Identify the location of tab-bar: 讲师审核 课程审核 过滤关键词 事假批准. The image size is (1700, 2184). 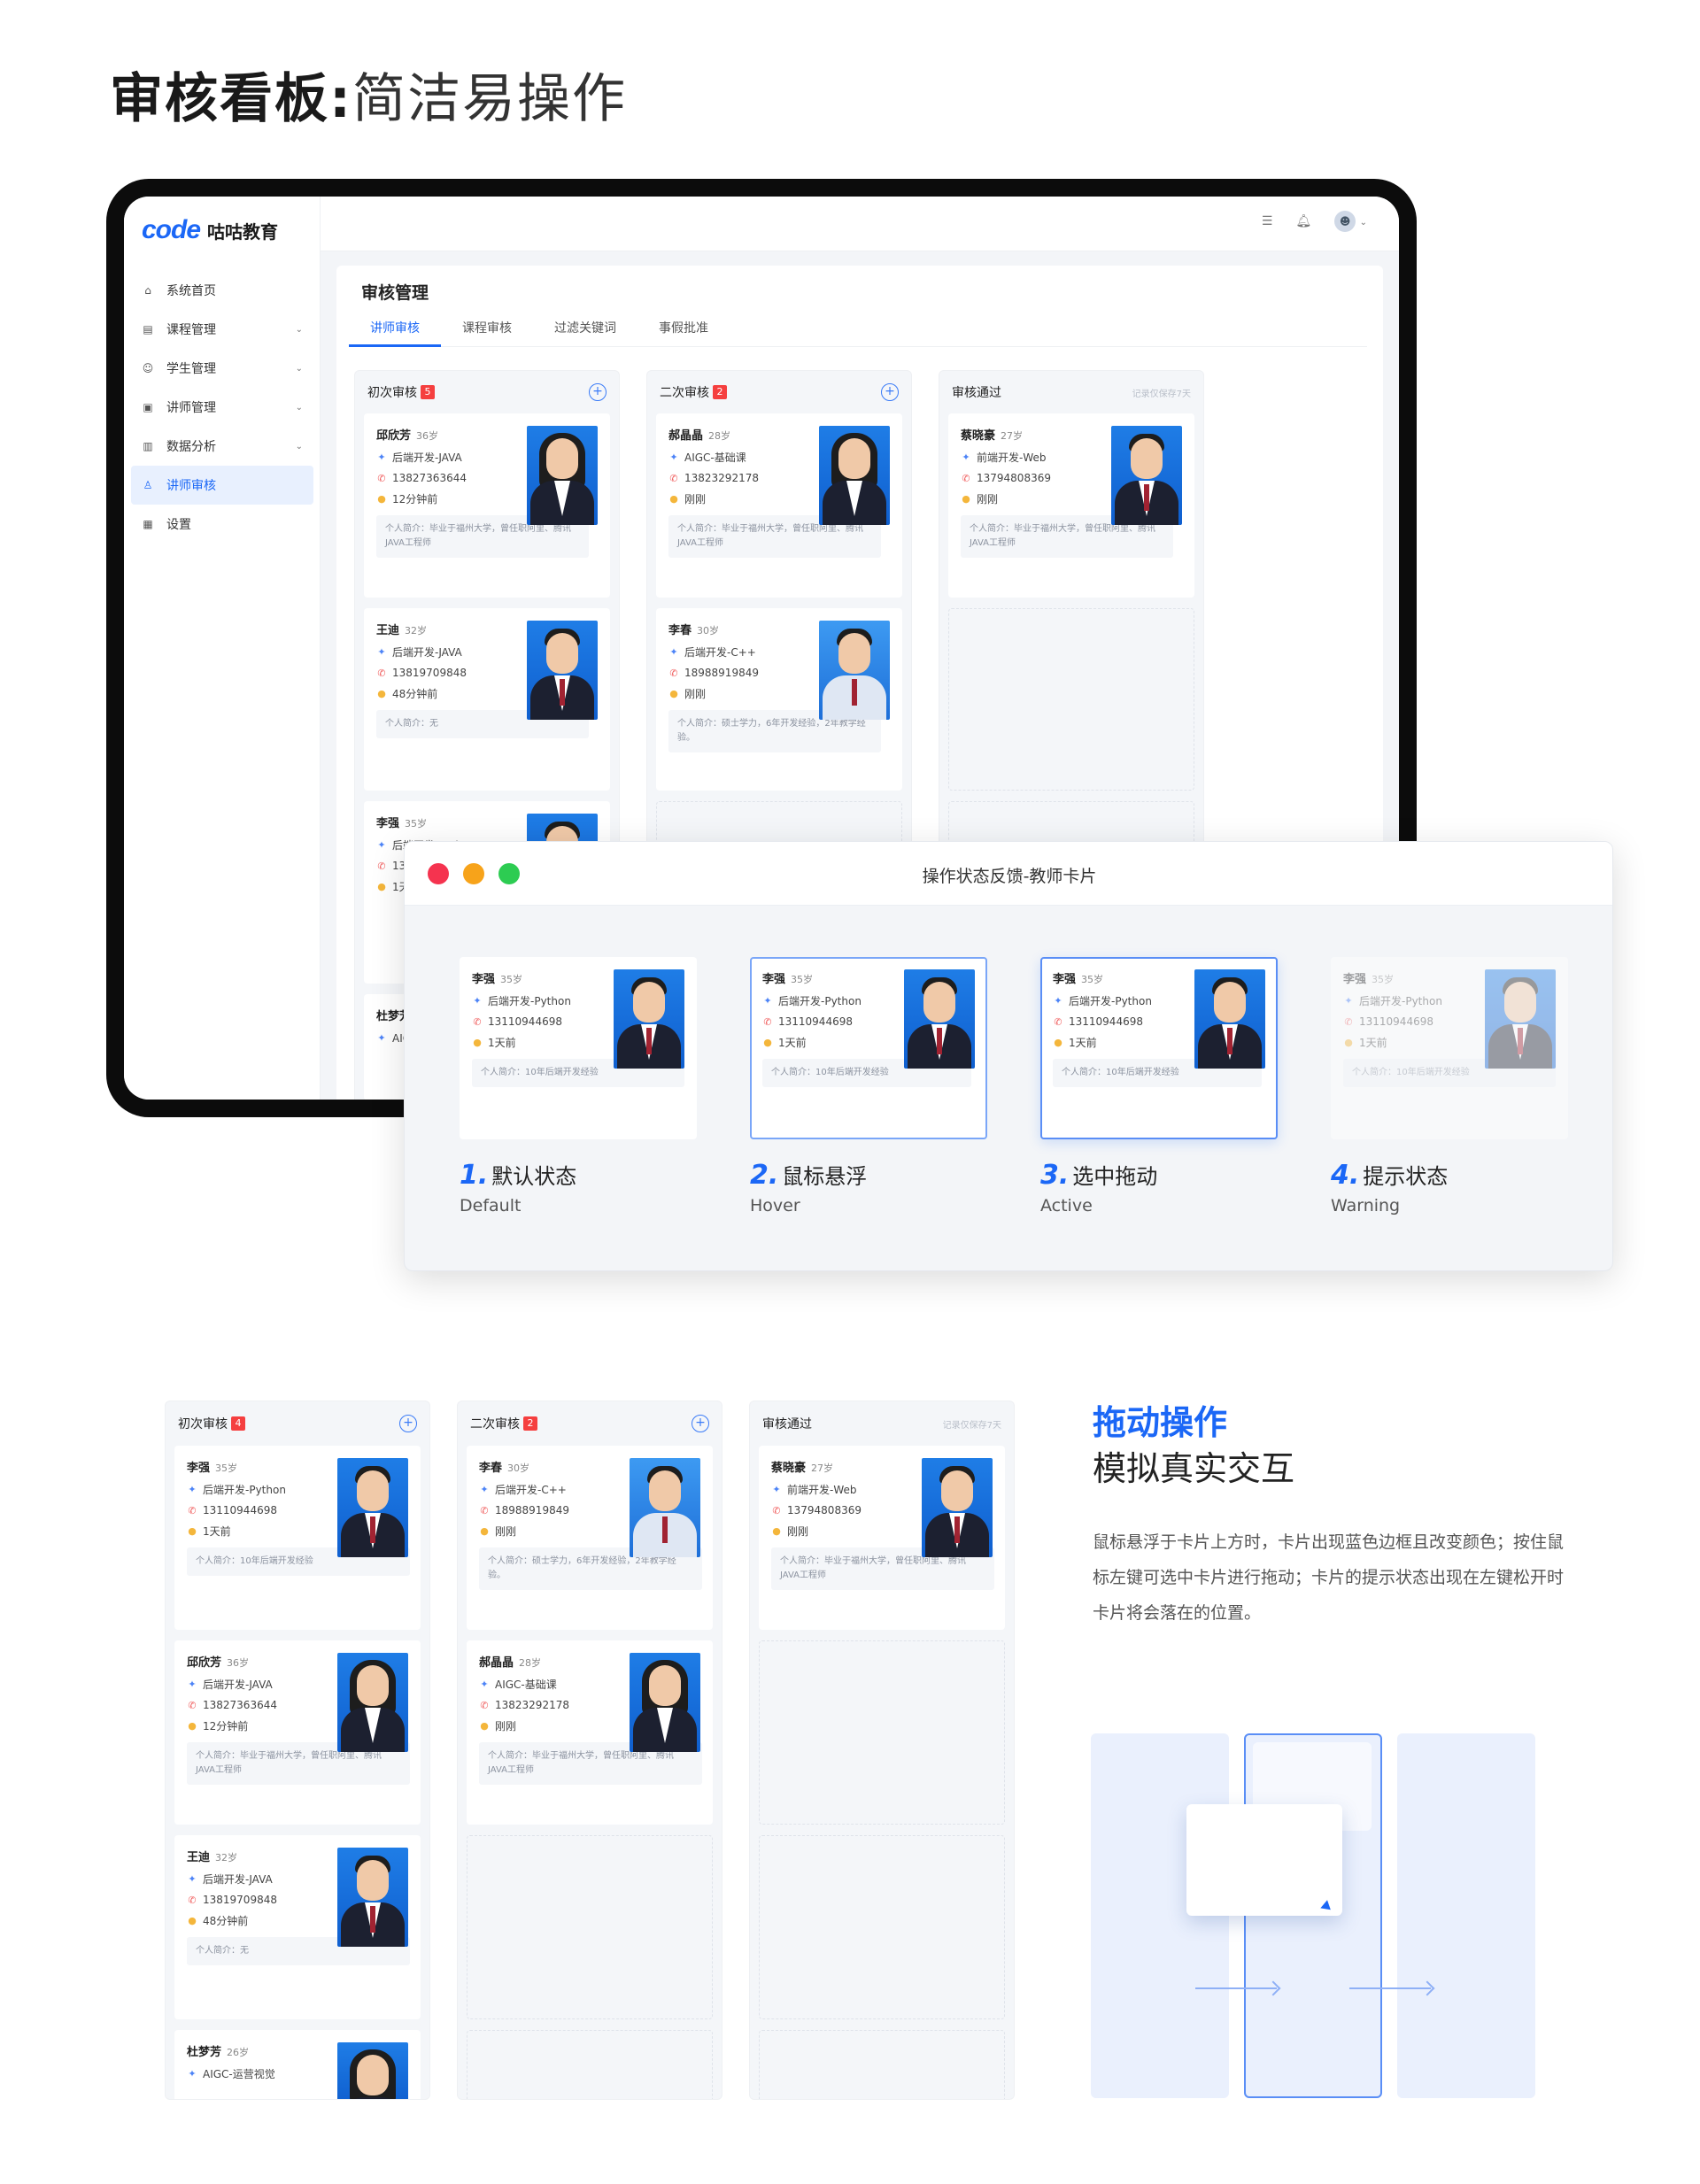
(858, 328).